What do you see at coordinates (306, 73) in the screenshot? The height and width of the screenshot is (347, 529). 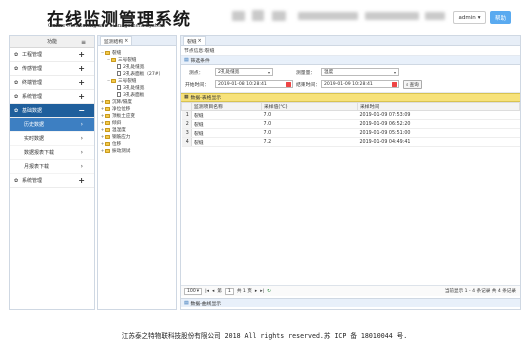 I see `quantity-label: 测量量：` at bounding box center [306, 73].